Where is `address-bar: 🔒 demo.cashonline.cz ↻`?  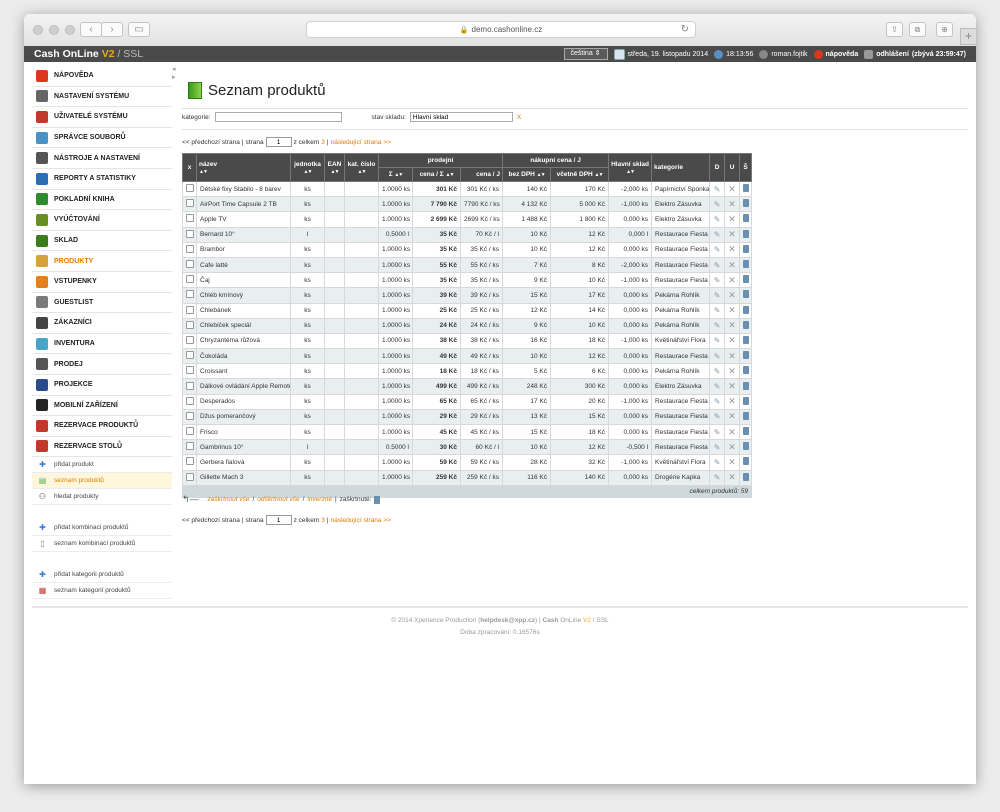 address-bar: 🔒 demo.cashonline.cz ↻ is located at coordinates (501, 29).